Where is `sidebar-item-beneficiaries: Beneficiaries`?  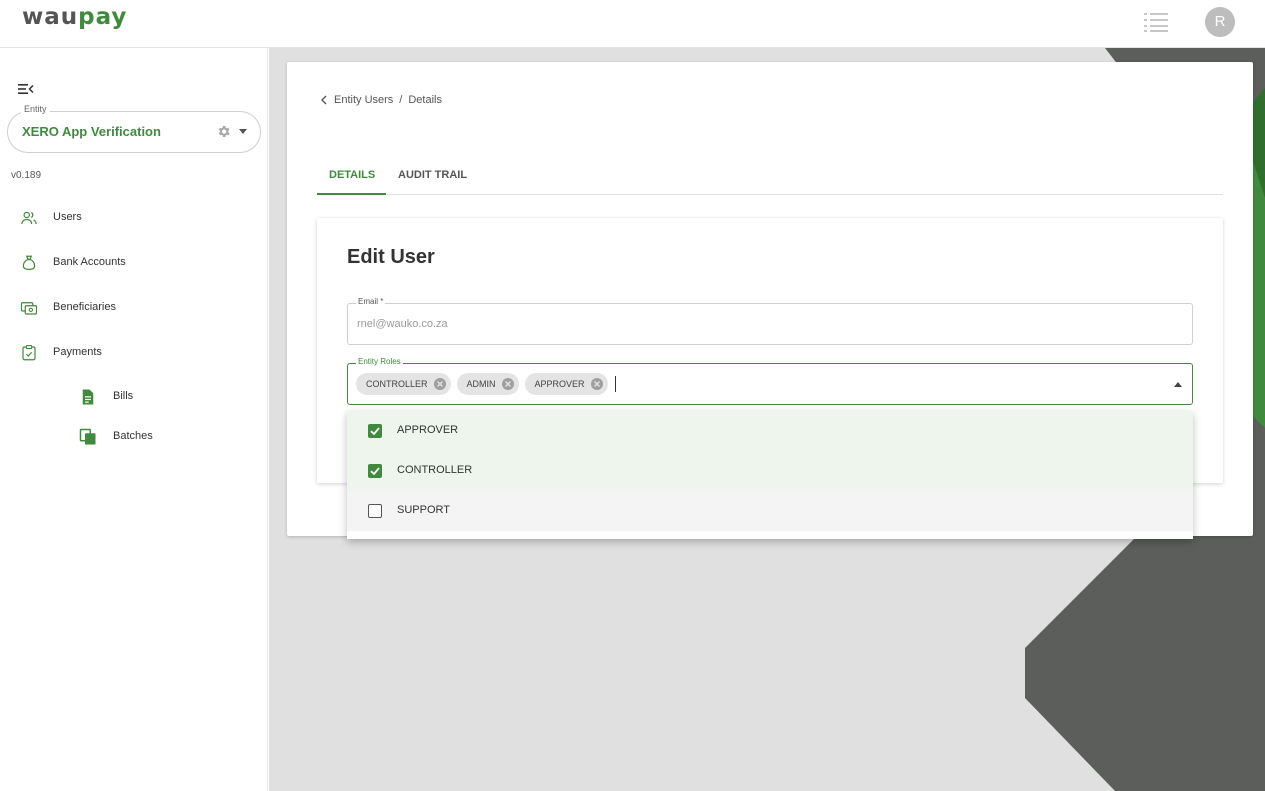
sidebar-item-beneficiaries: Beneficiaries is located at coordinates (133, 308).